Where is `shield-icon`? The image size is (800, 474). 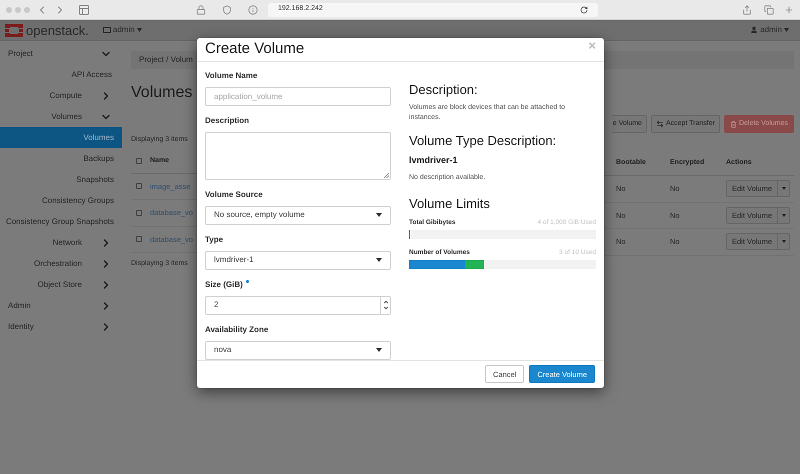
shield-icon is located at coordinates (227, 9).